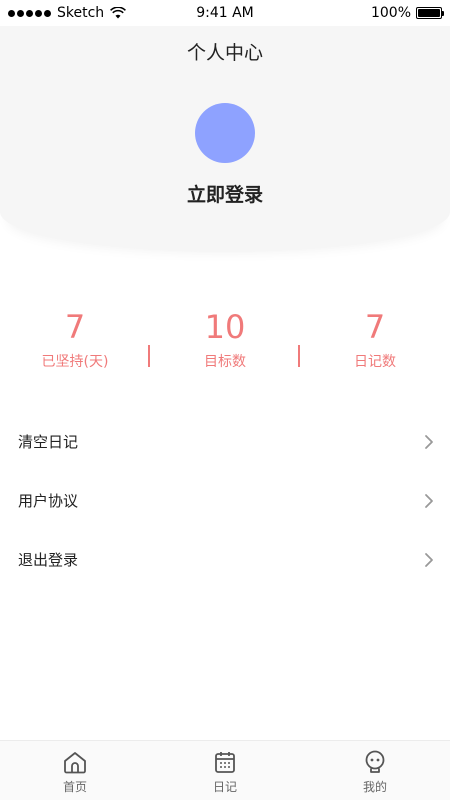  Describe the element at coordinates (224, 53) in the screenshot. I see `page-title: 个人中心` at that location.